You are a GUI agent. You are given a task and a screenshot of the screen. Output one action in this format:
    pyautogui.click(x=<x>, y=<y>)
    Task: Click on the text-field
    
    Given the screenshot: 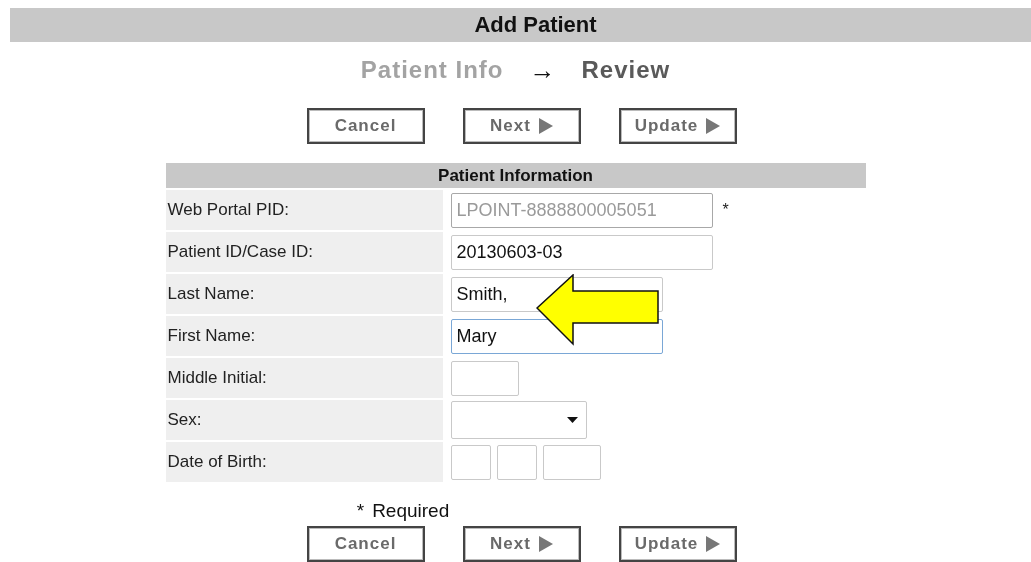 What is the action you would take?
    pyautogui.click(x=484, y=378)
    